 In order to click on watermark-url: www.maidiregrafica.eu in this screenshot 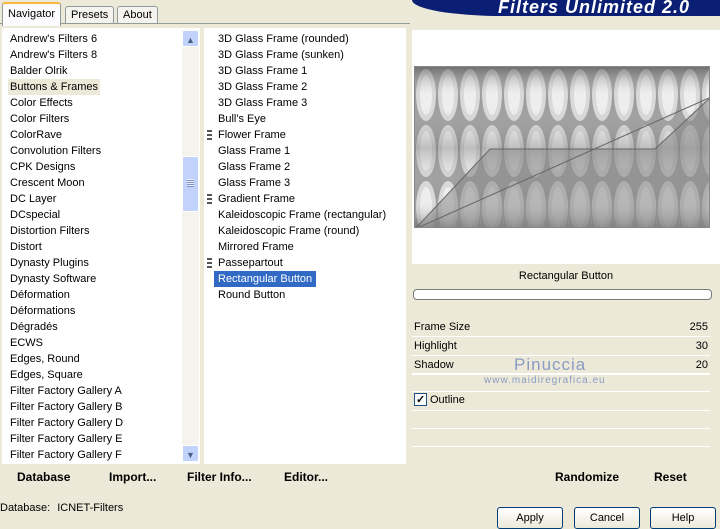, I will do `click(545, 380)`.